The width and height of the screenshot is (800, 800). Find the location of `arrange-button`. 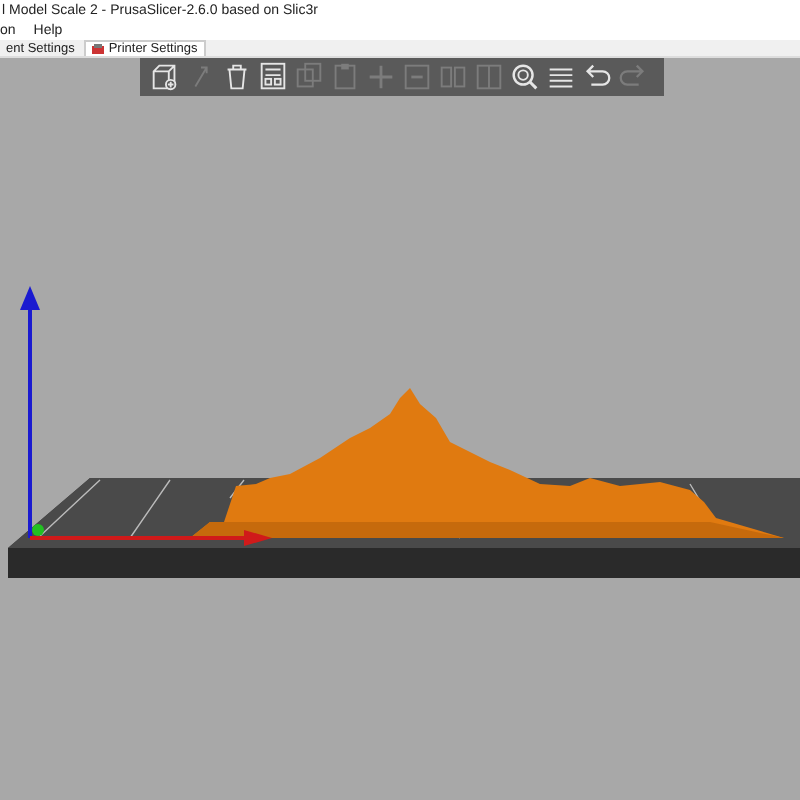

arrange-button is located at coordinates (273, 77).